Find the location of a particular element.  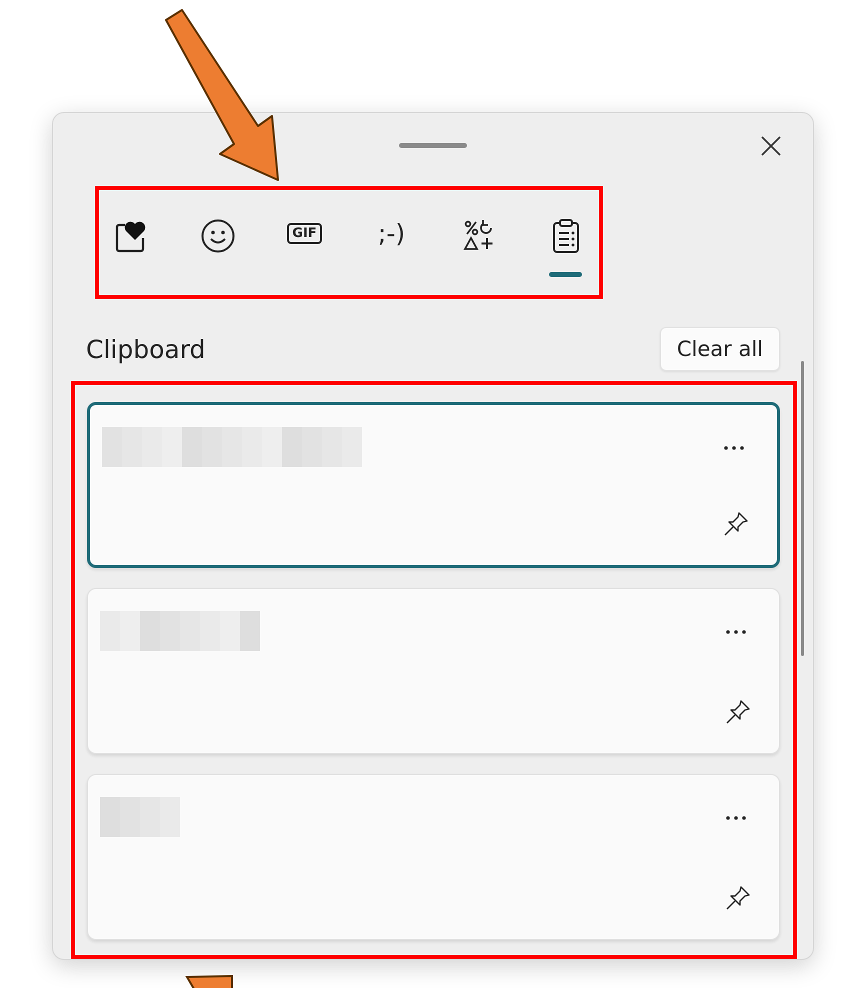

section-title: Clipboard is located at coordinates (146, 349).